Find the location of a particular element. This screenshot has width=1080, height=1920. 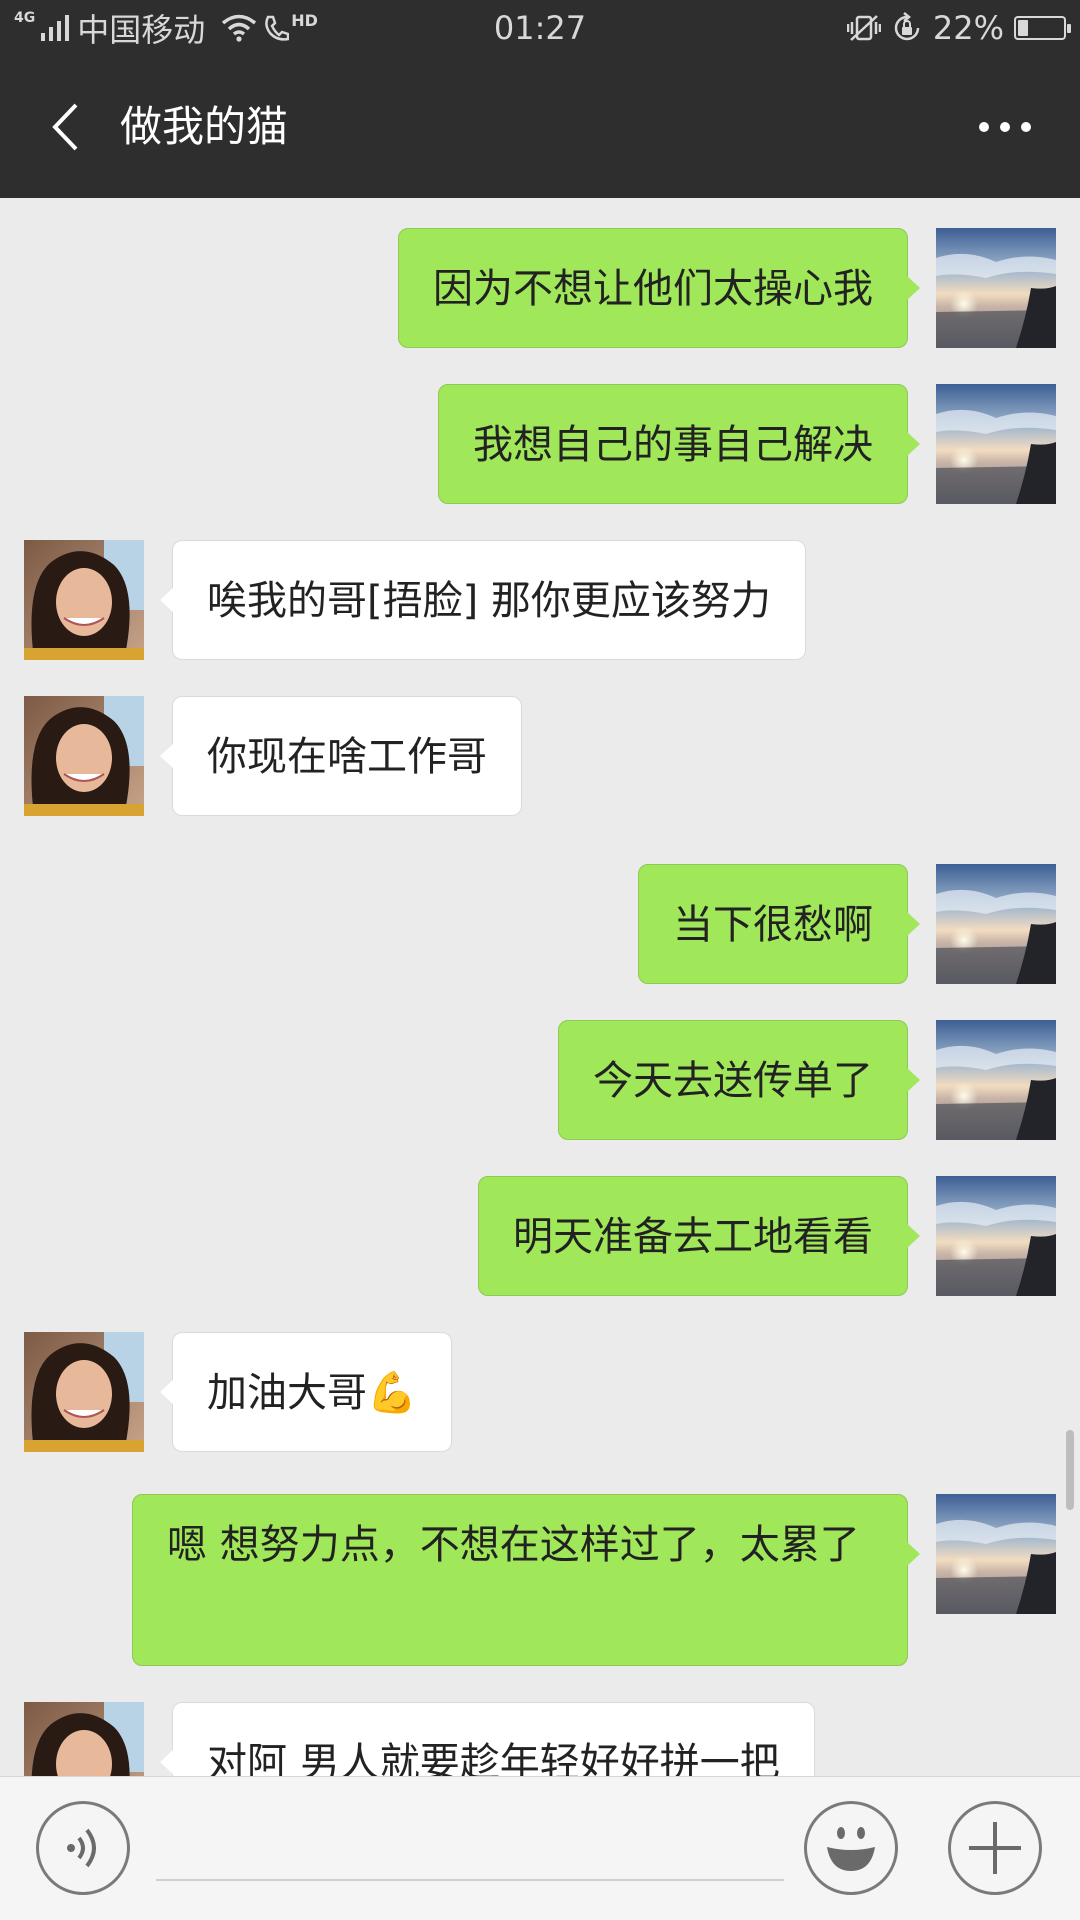

message-bubble: 加油大哥💪 is located at coordinates (306, 1392).